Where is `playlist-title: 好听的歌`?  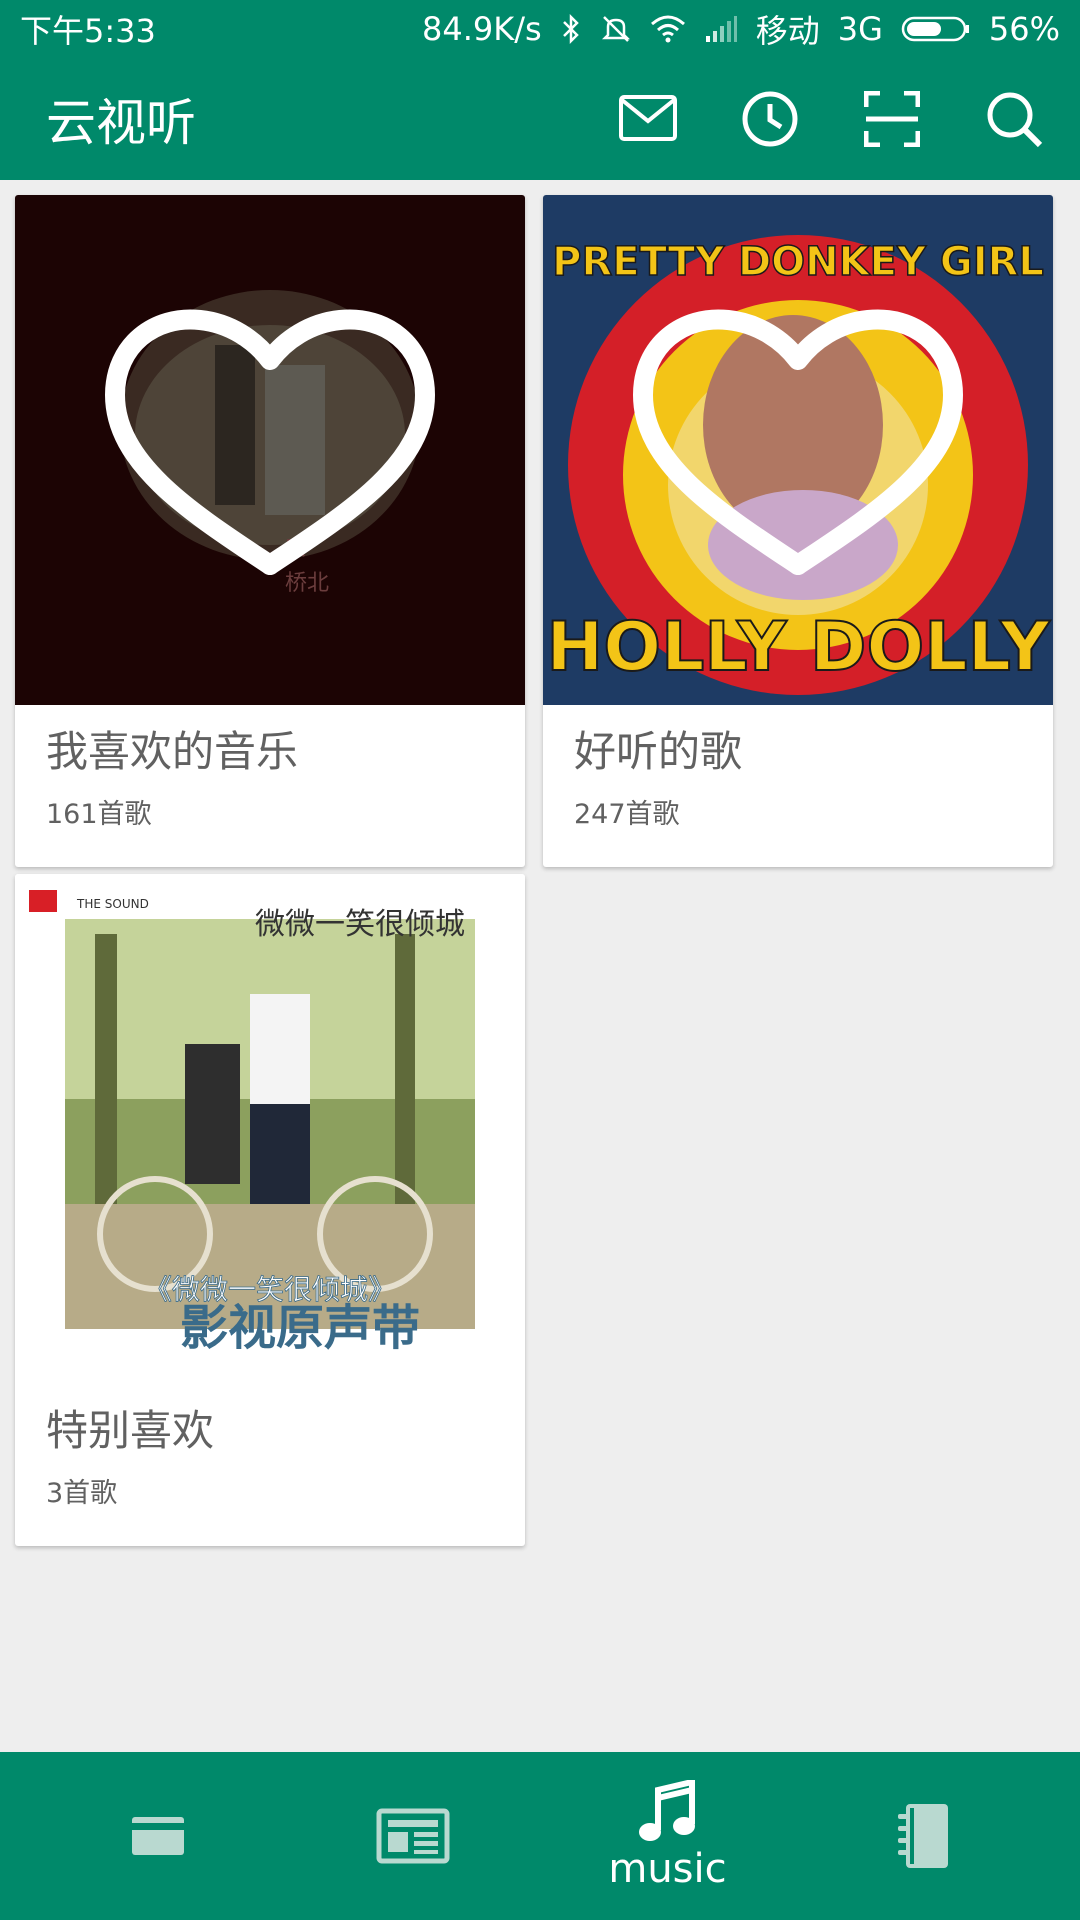
playlist-title: 好听的歌 is located at coordinates (658, 751).